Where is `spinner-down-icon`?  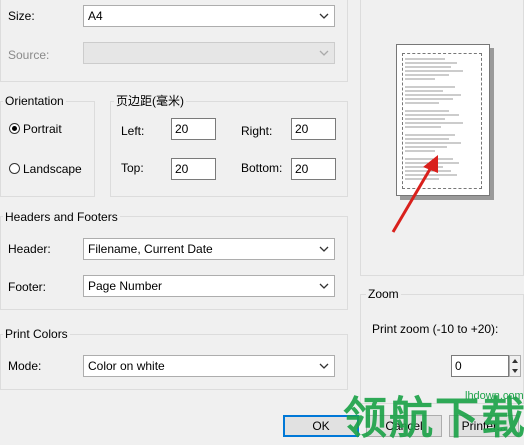
spinner-down-icon is located at coordinates (515, 371).